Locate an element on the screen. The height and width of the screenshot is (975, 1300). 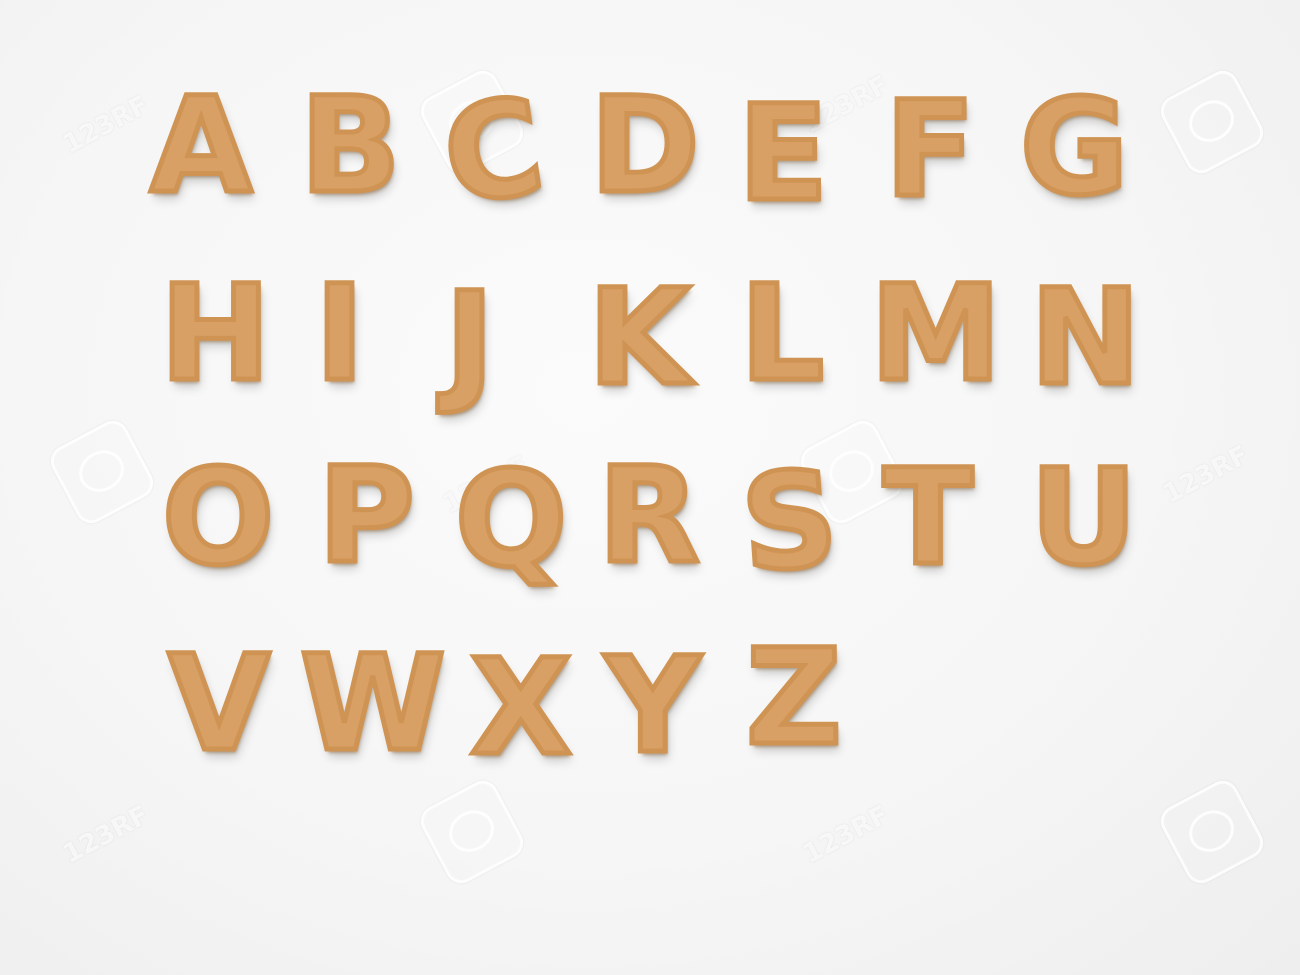
cookie-letter-x: X is located at coordinates (521, 708).